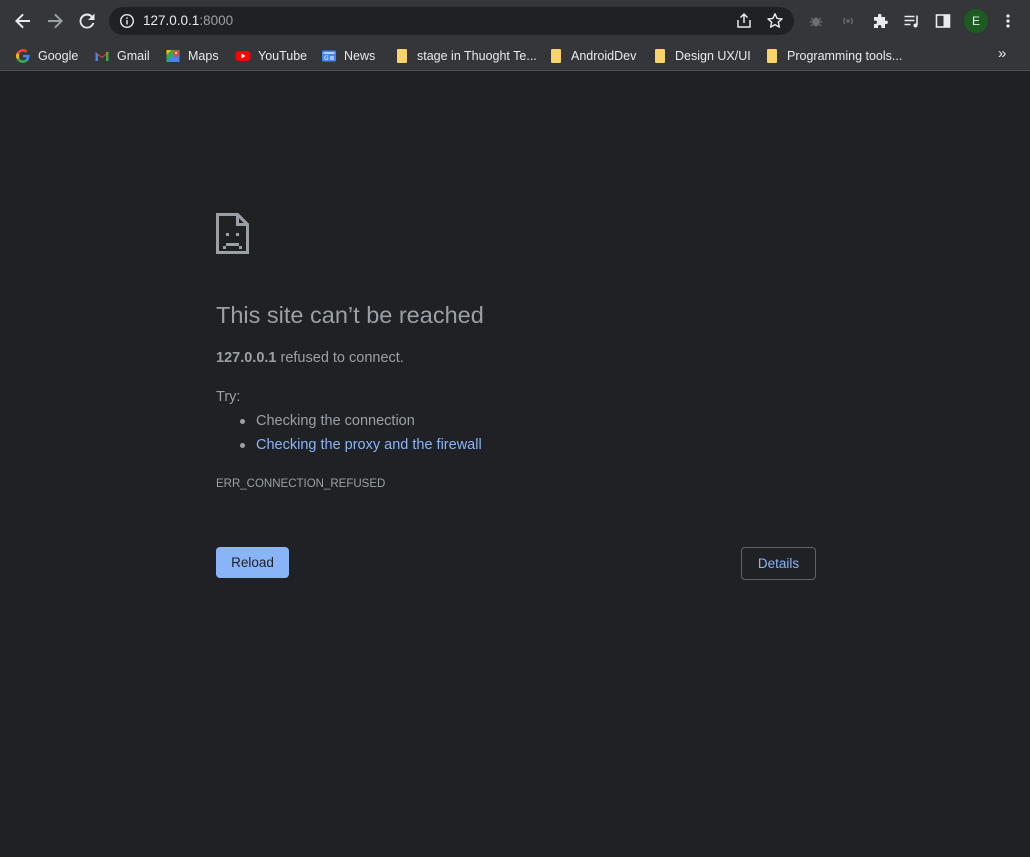 The height and width of the screenshot is (857, 1030). Describe the element at coordinates (133, 56) in the screenshot. I see `bookmark-label: Gmail` at that location.